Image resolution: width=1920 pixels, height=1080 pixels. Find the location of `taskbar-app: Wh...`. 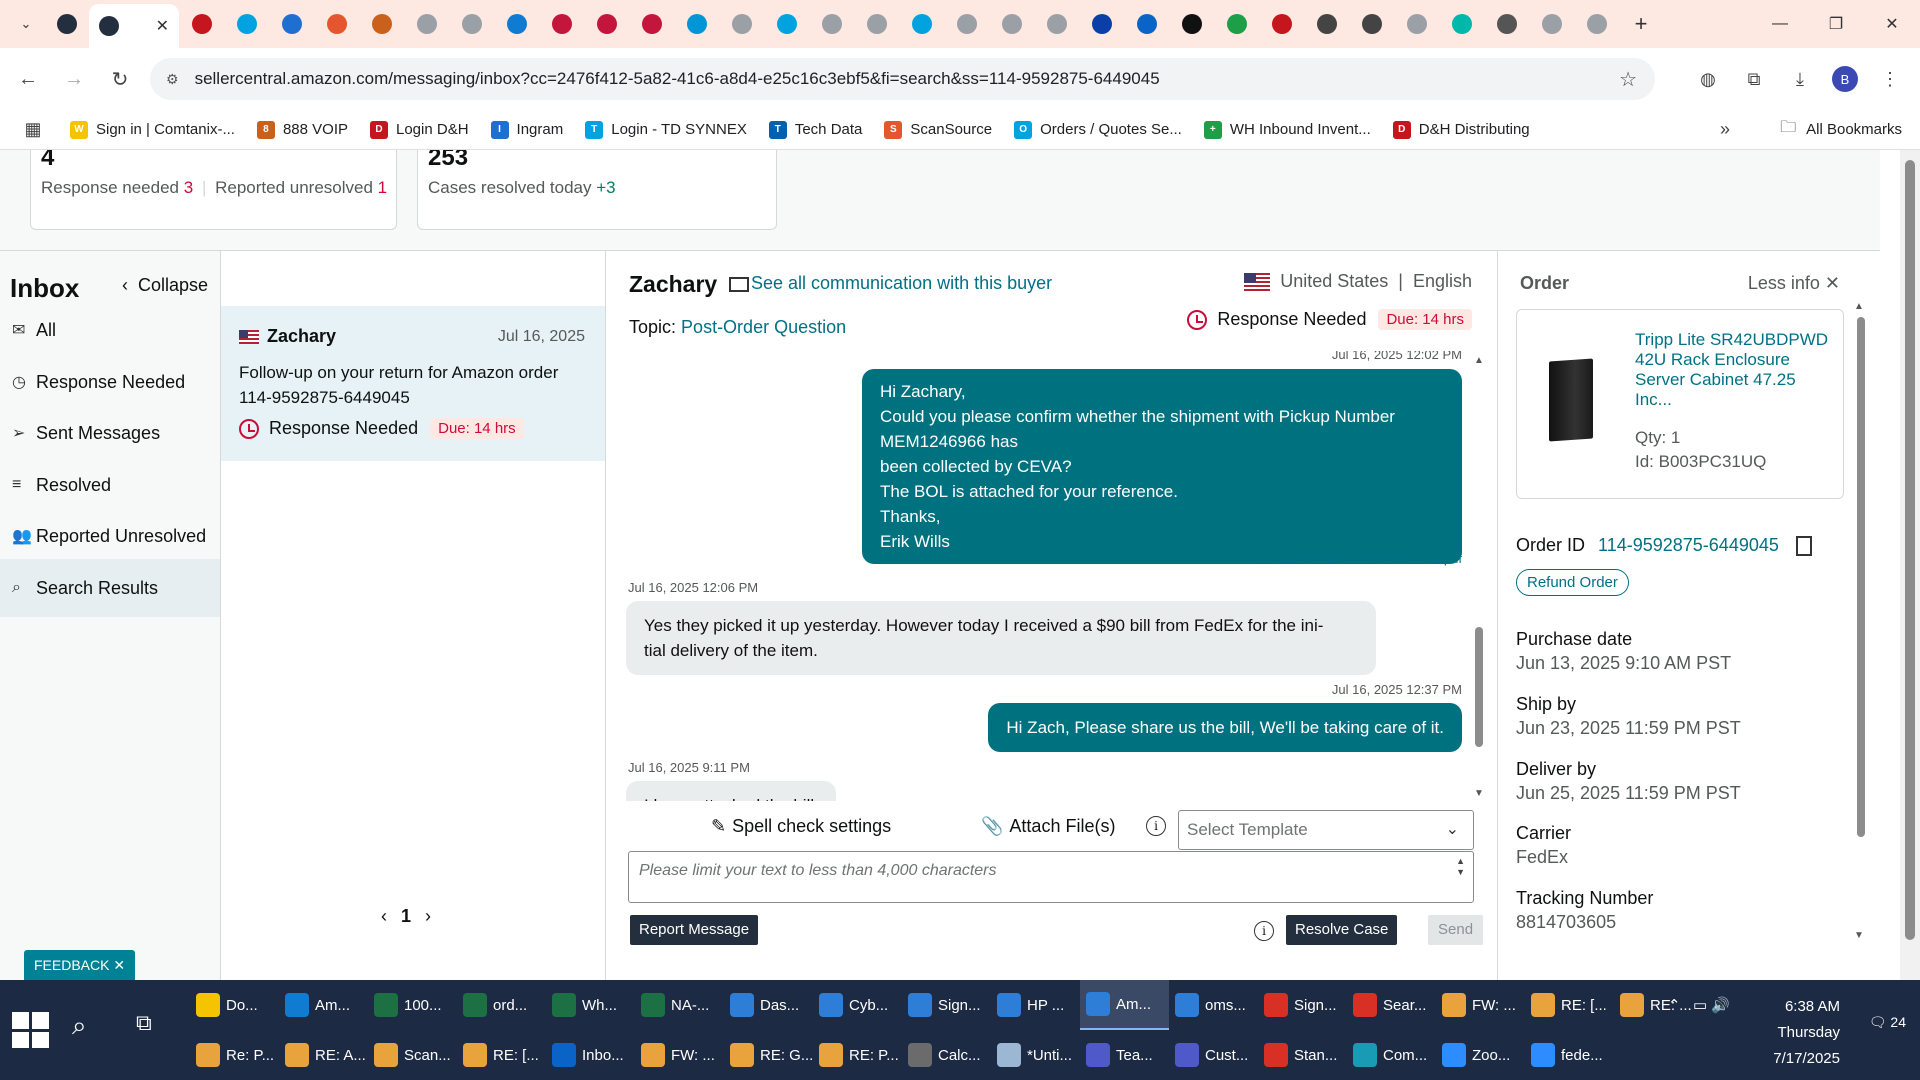

taskbar-app: Wh... is located at coordinates (590, 1005).